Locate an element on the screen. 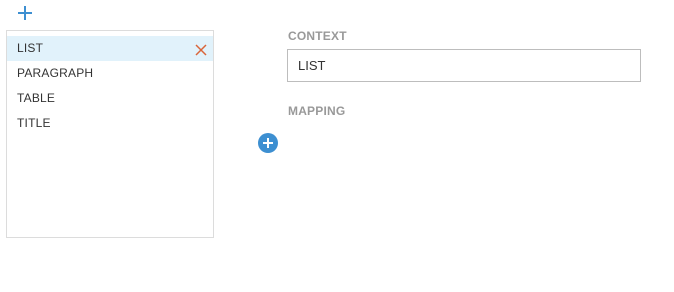 The image size is (674, 292). add-mapping-button is located at coordinates (268, 143).